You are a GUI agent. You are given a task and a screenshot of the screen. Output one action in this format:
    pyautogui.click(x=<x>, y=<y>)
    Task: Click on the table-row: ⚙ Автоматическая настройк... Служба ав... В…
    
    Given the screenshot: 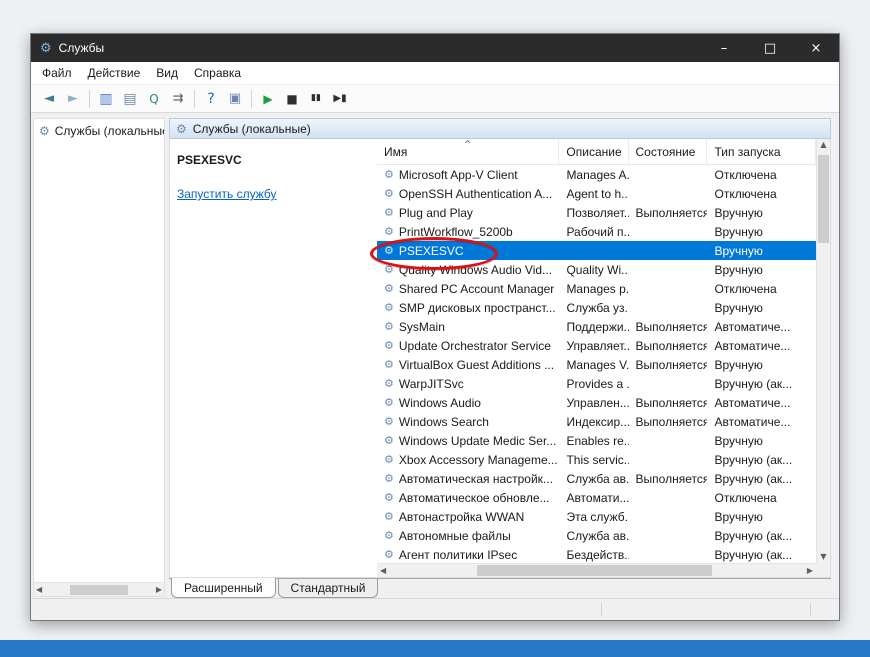 What is the action you would take?
    pyautogui.click(x=596, y=478)
    